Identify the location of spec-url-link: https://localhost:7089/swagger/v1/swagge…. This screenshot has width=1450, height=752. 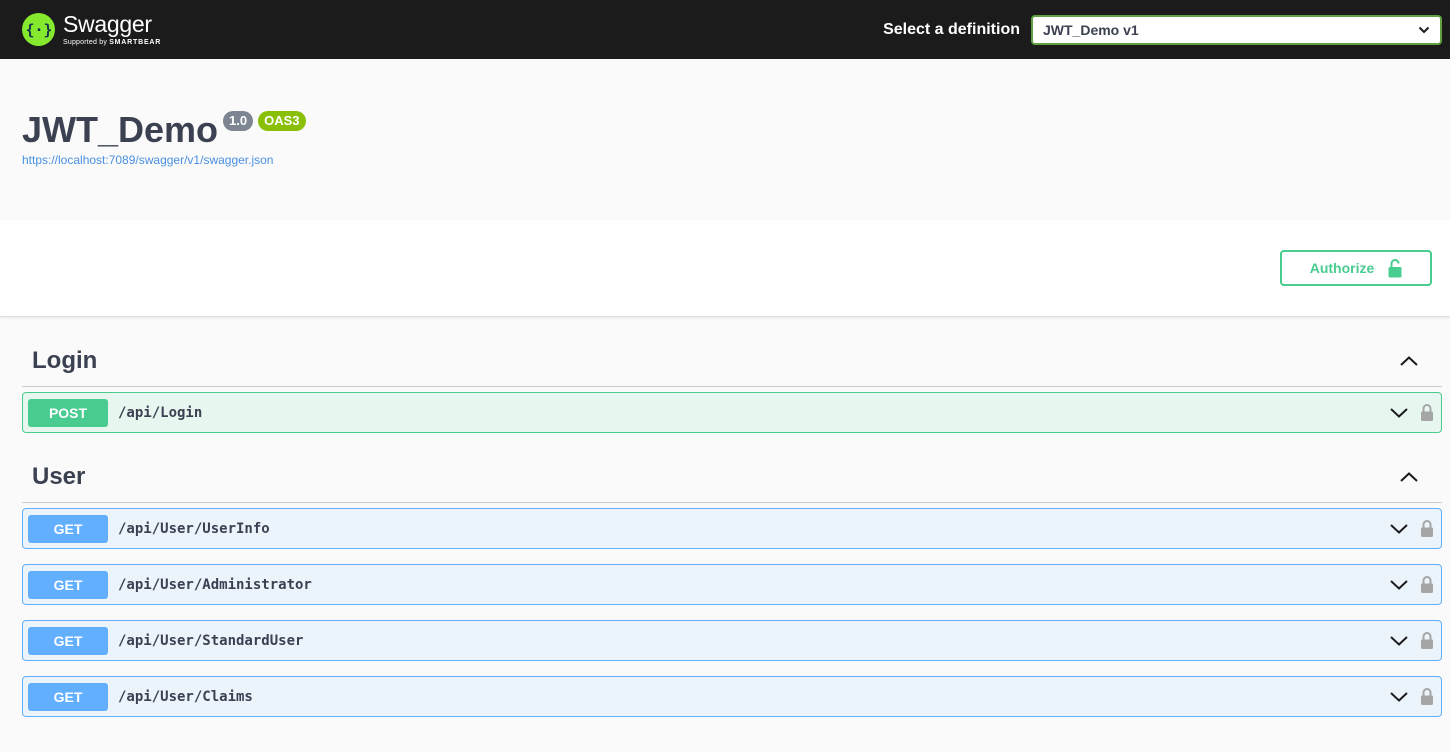
(147, 160).